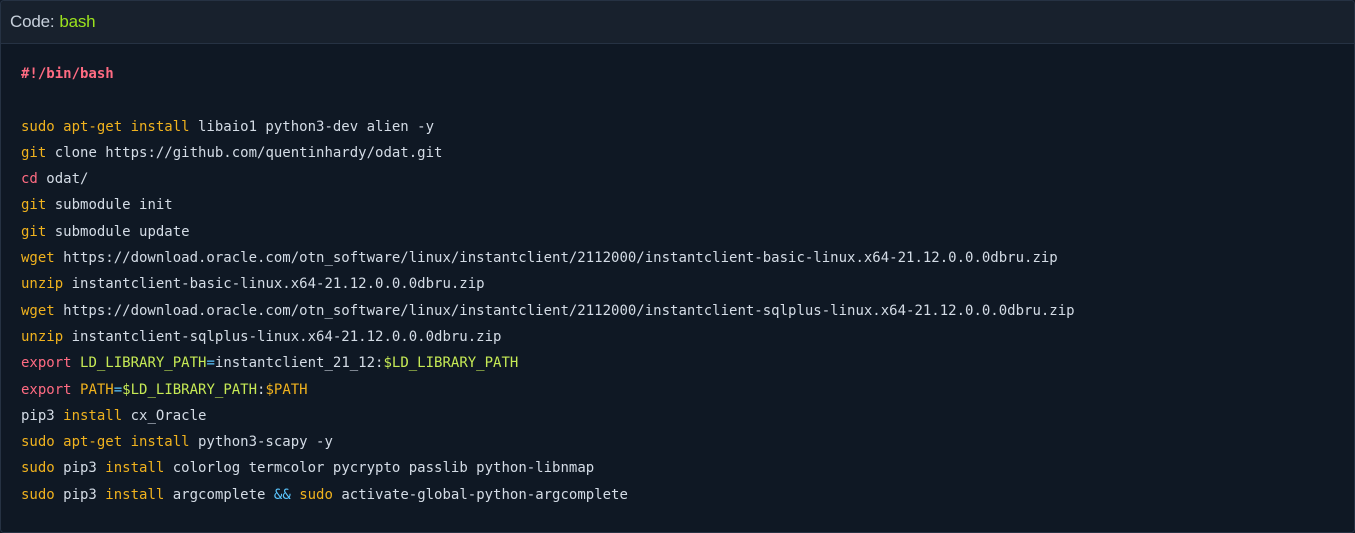 The width and height of the screenshot is (1355, 533). What do you see at coordinates (299, 363) in the screenshot?
I see `code-token: instantclient_21_12:` at bounding box center [299, 363].